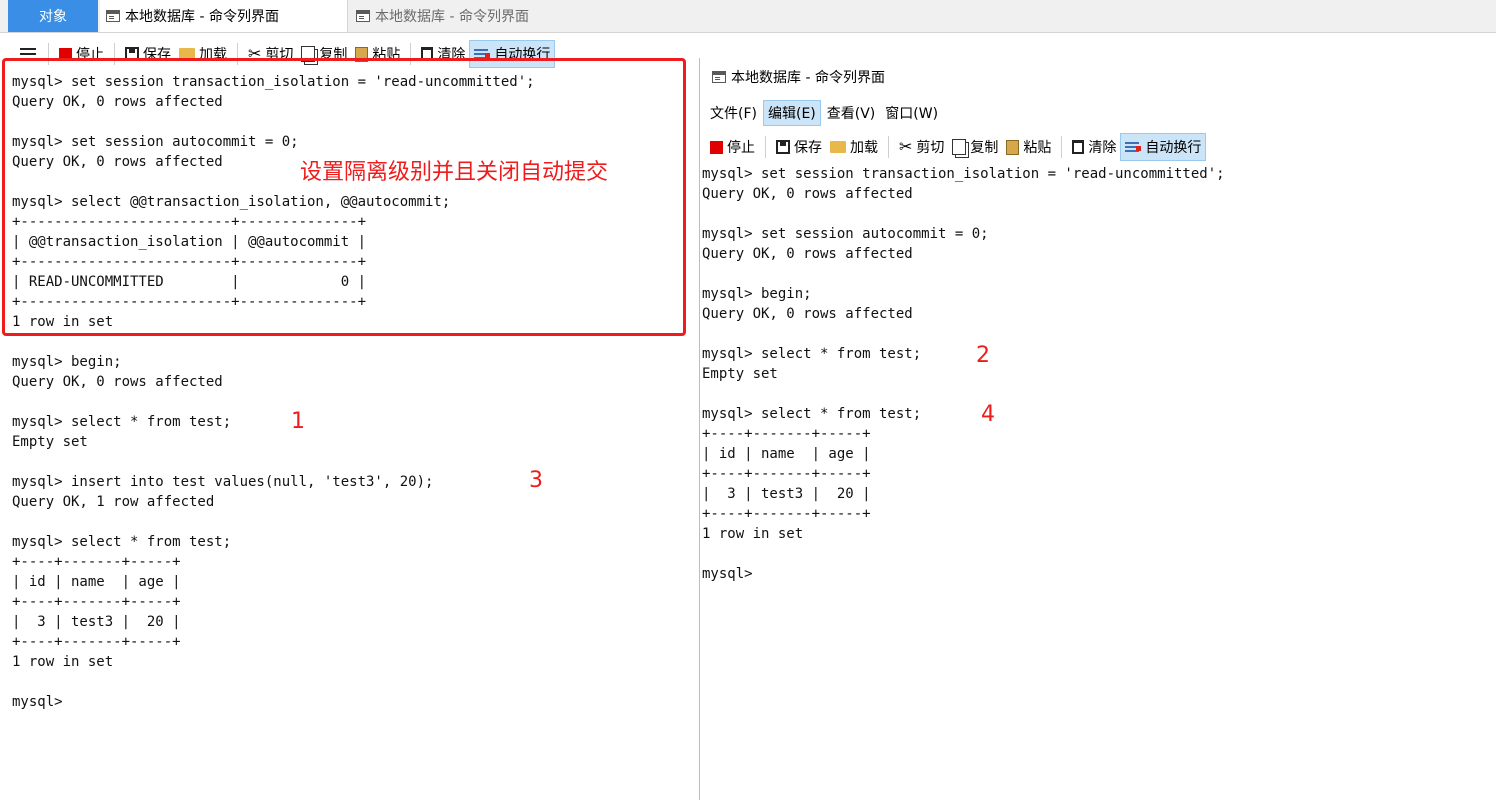 The height and width of the screenshot is (800, 1496). What do you see at coordinates (864, 148) in the screenshot?
I see `load-label: 加载` at bounding box center [864, 148].